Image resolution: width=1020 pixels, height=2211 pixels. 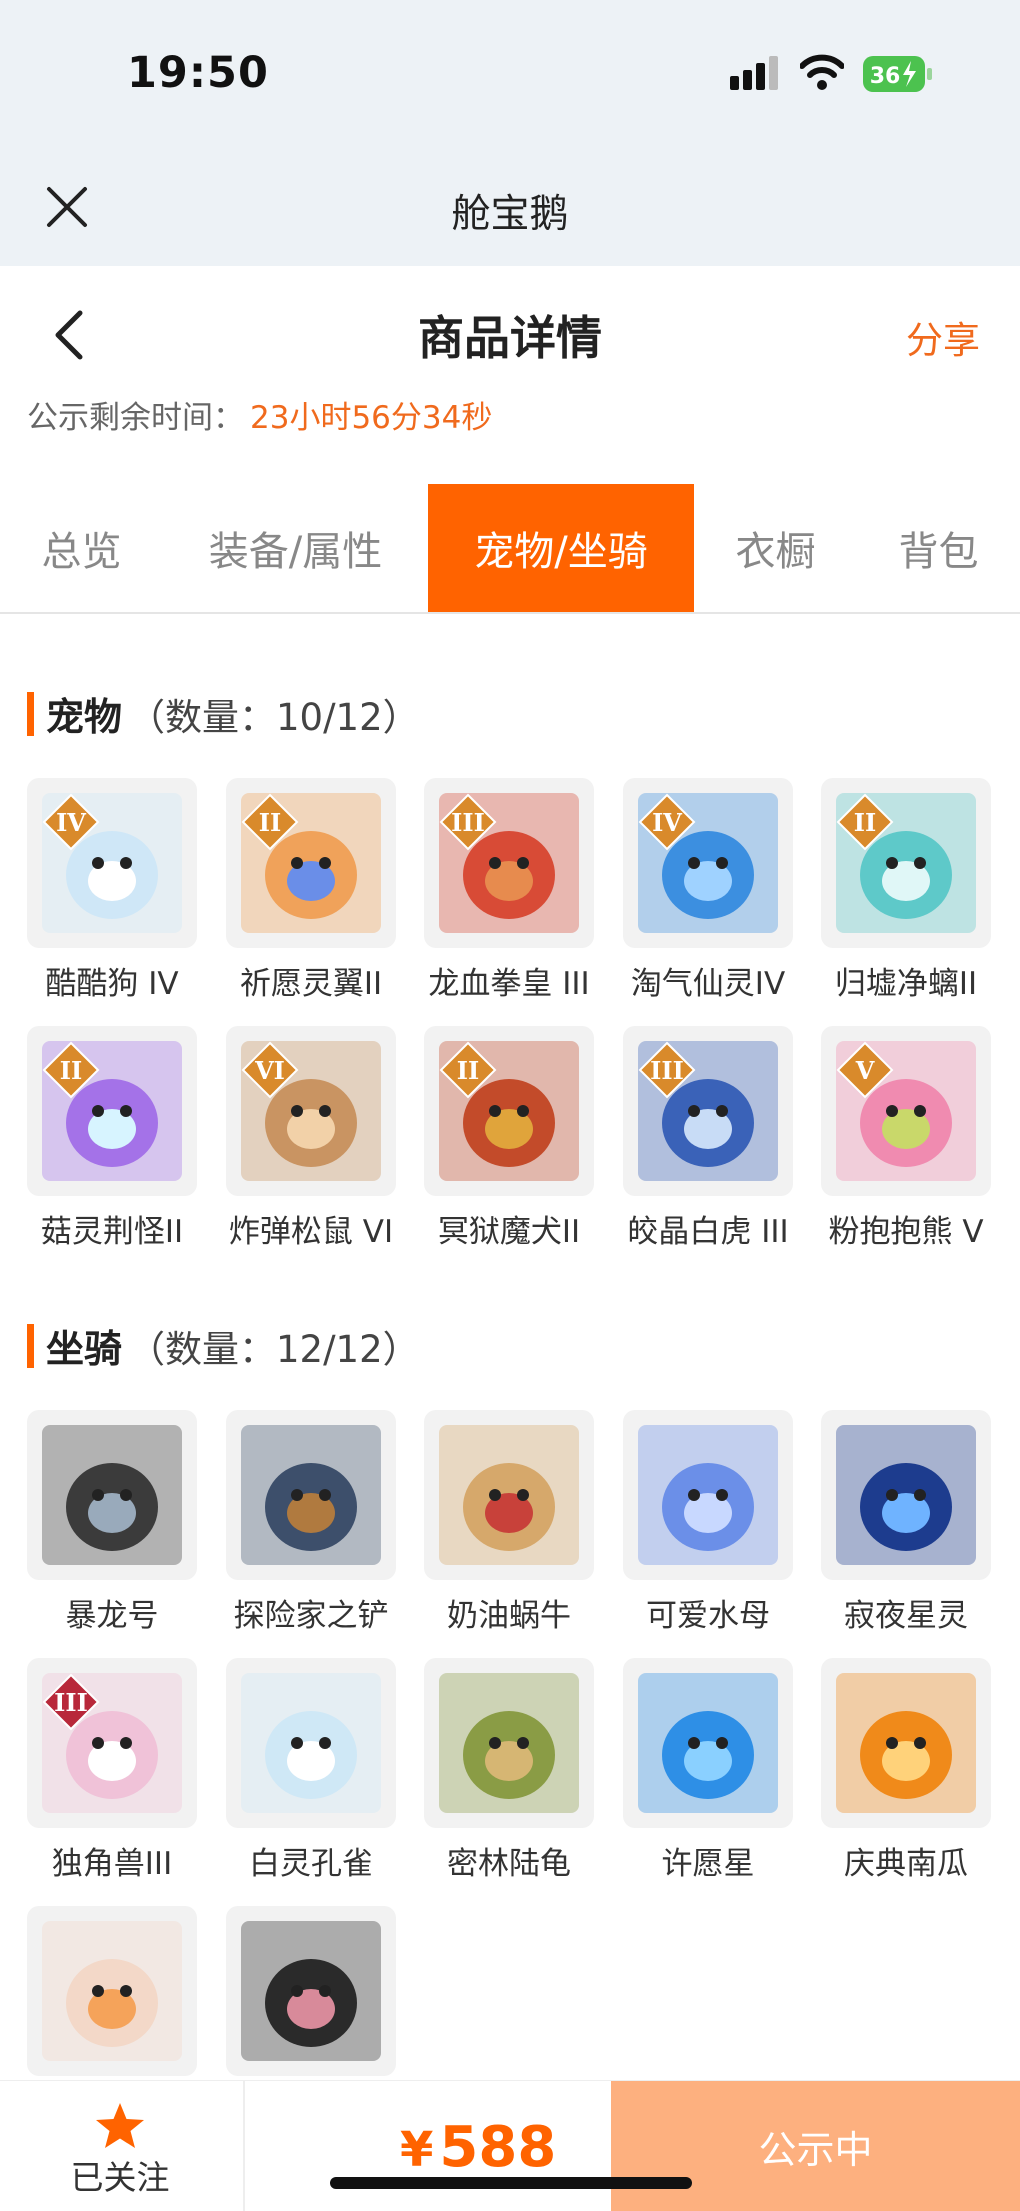 I want to click on item-name: 龙血拳皇 III, so click(x=509, y=984).